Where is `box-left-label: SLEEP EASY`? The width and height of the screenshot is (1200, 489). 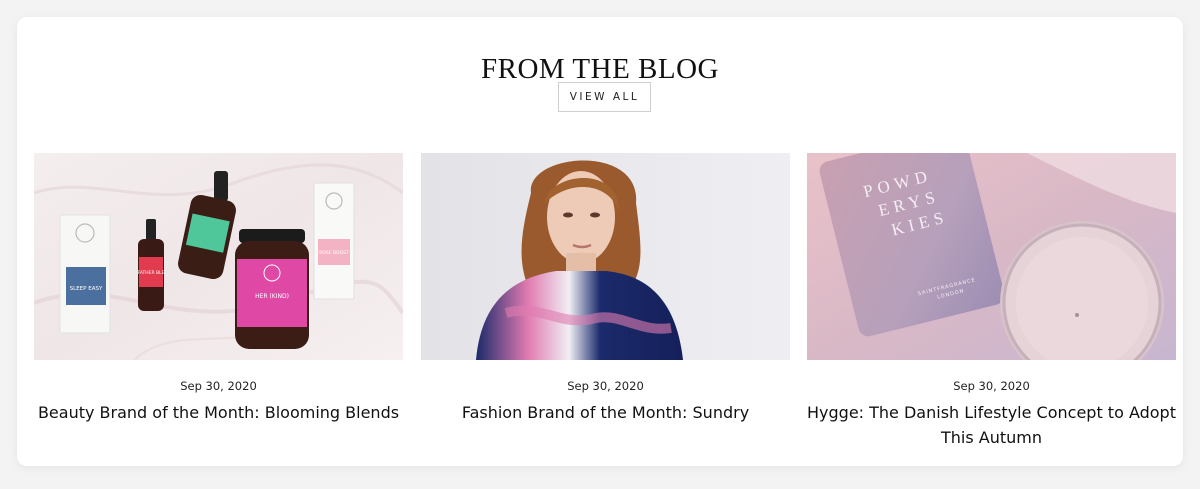 box-left-label: SLEEP EASY is located at coordinates (86, 289).